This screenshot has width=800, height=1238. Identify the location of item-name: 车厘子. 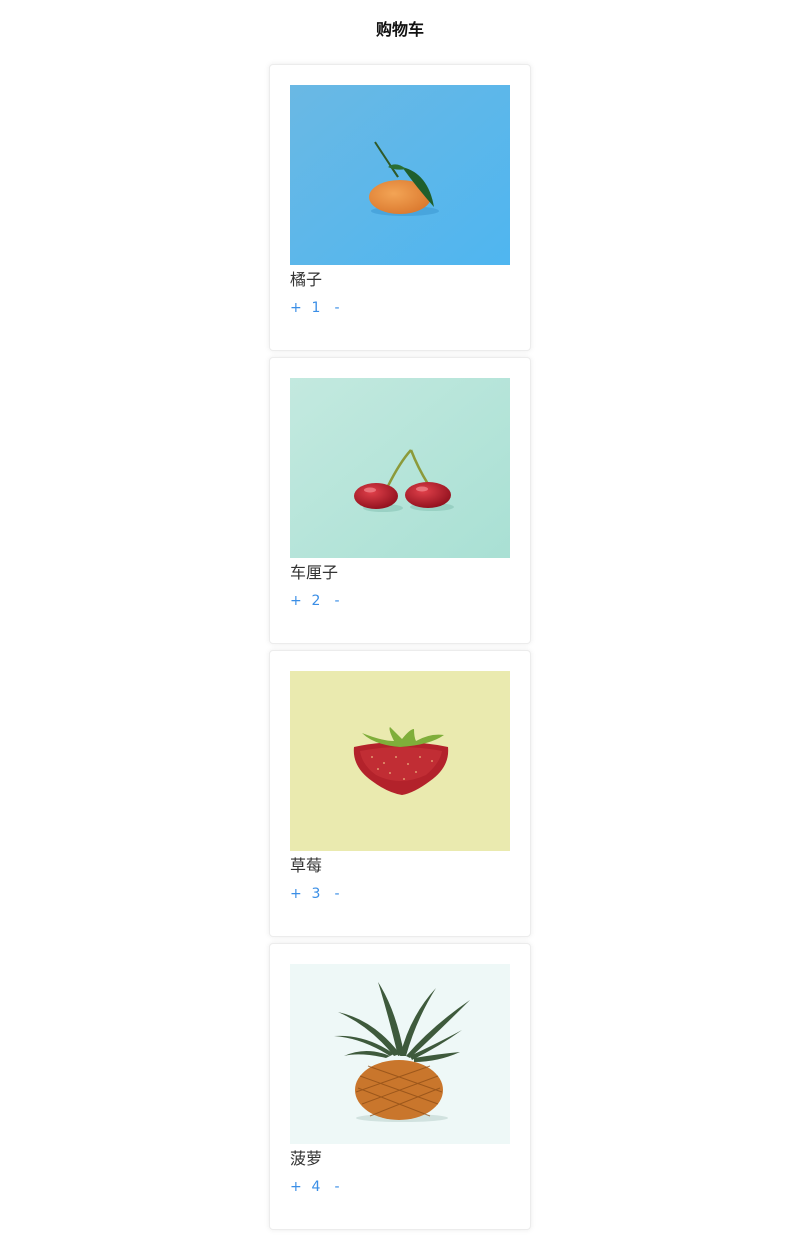
(314, 572).